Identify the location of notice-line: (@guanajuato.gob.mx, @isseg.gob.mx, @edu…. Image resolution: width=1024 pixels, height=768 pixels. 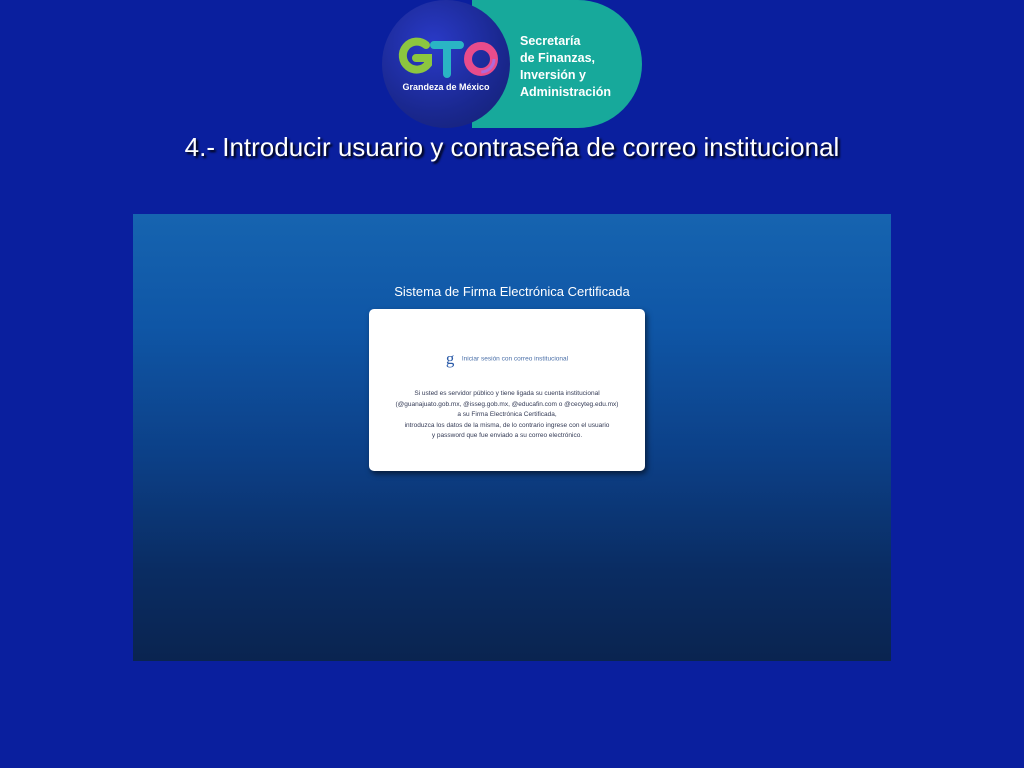
(507, 404).